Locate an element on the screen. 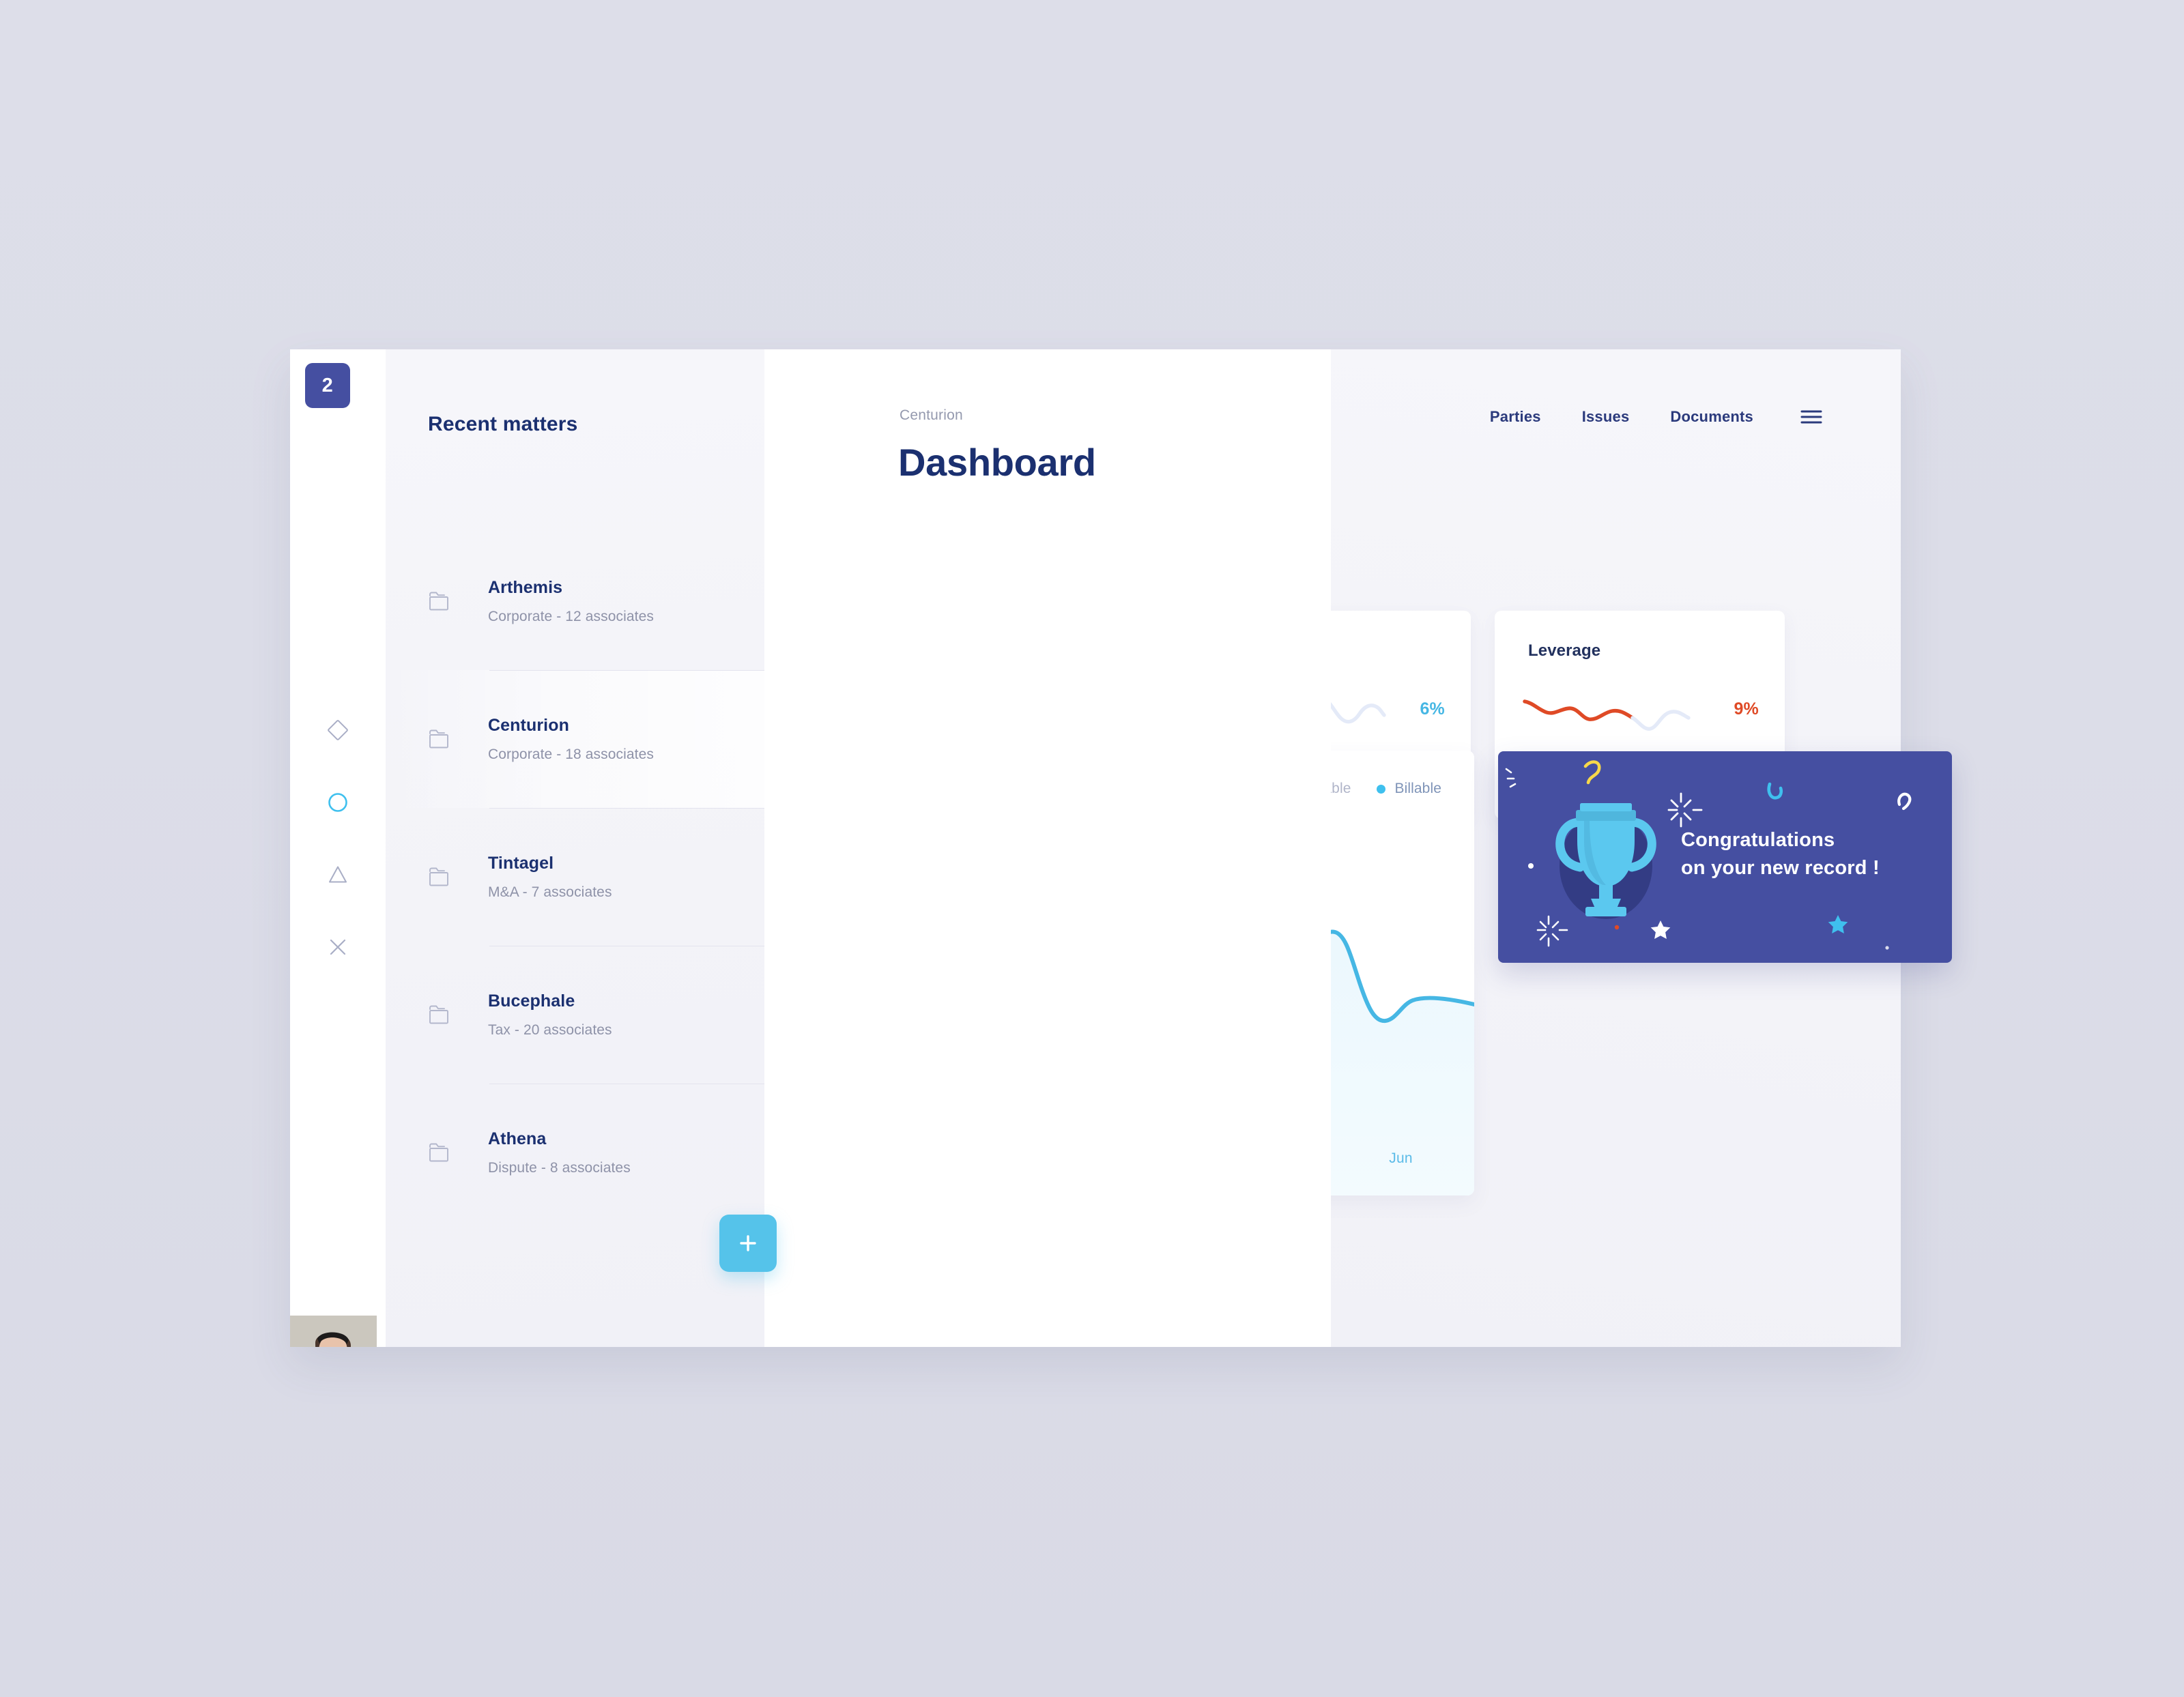  matter-row-tintagel: Tintagel M&A - 7 associates is located at coordinates (575, 877).